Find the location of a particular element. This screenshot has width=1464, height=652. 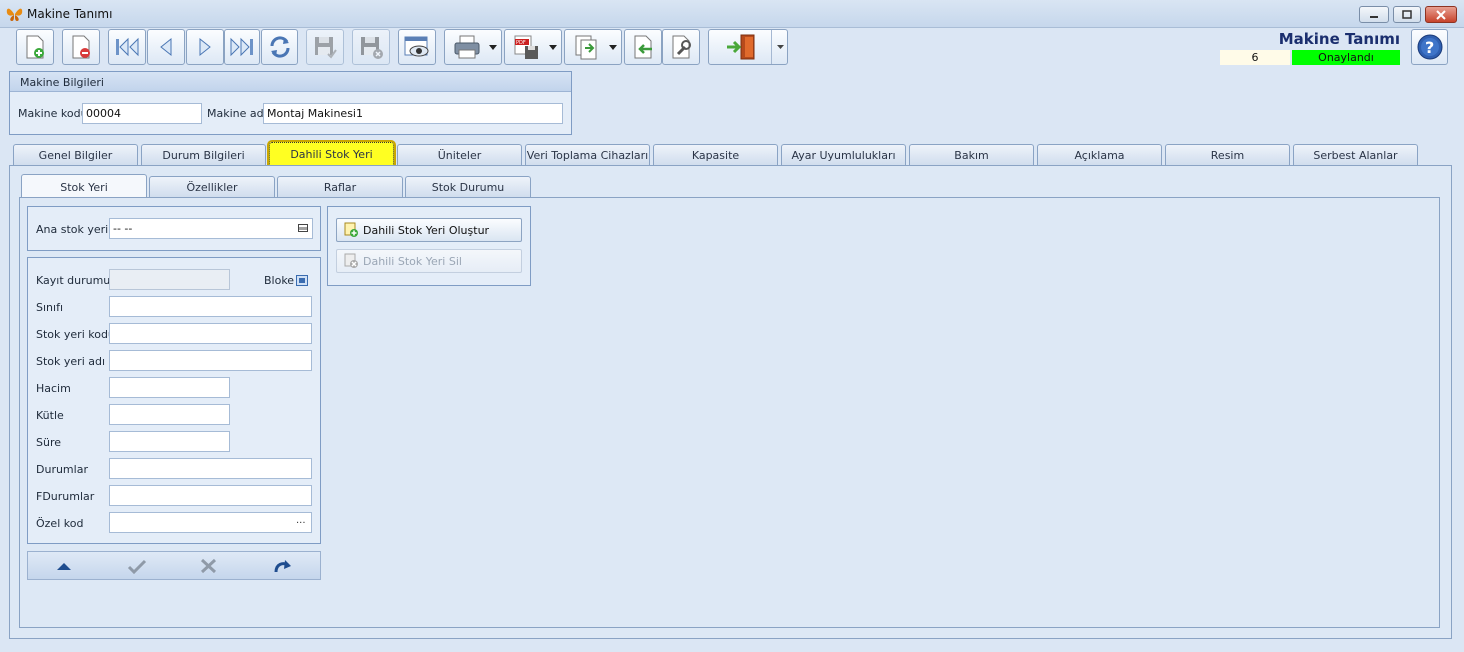

previous-record-icon is located at coordinates (166, 47).